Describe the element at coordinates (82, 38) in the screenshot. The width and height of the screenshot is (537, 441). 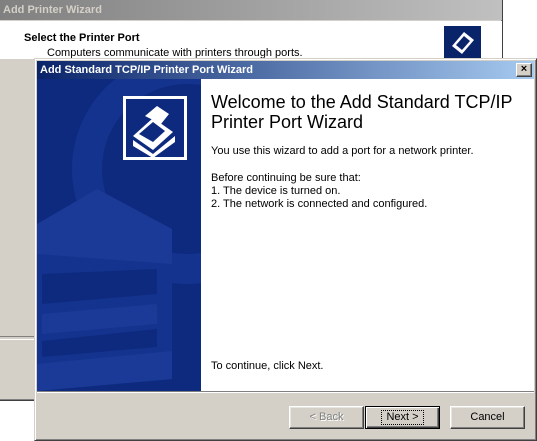
I see `select-printer-port-heading: Select the Printer Port` at that location.